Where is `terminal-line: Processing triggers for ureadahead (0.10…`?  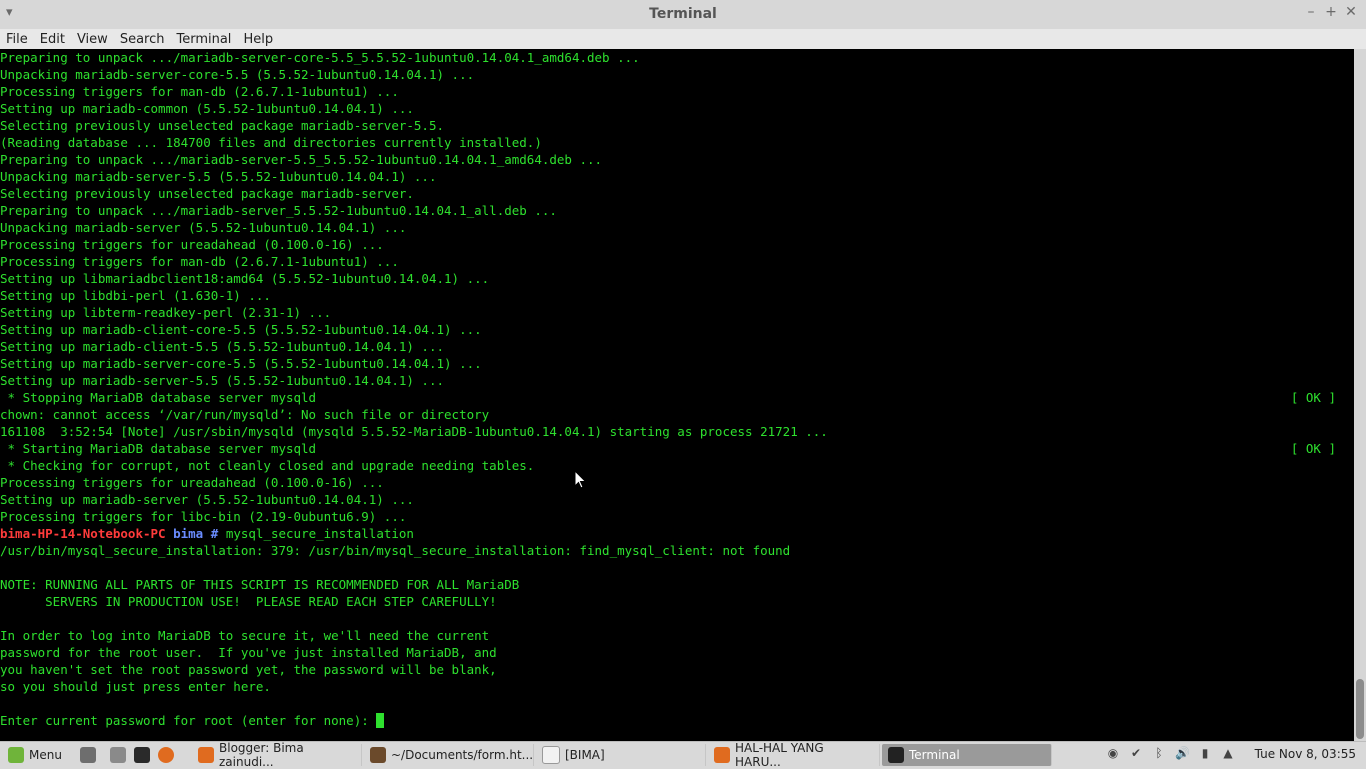
terminal-line: Processing triggers for ureadahead (0.10… is located at coordinates (677, 244).